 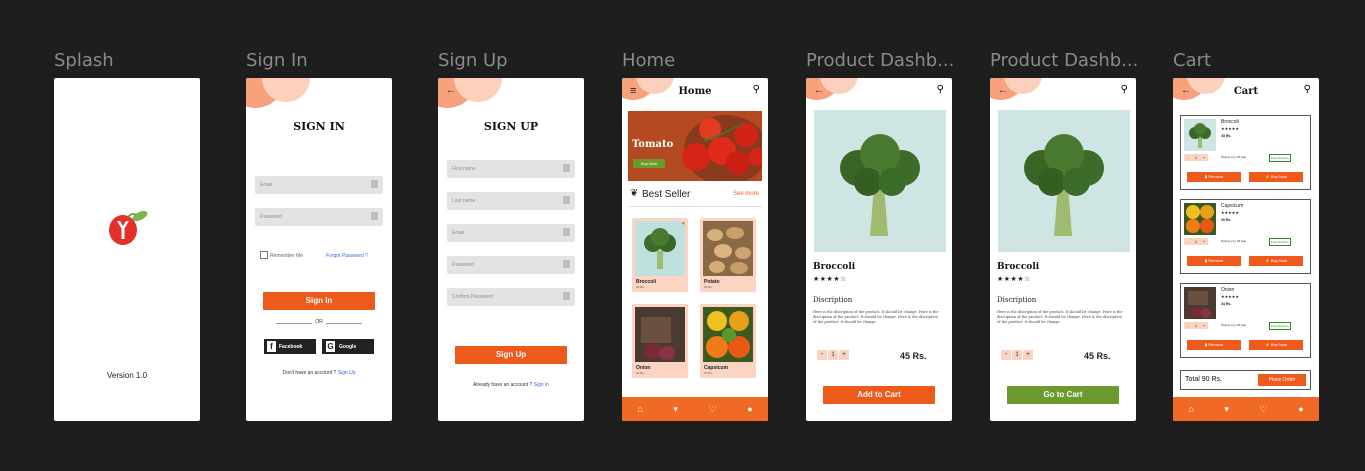 I want to click on signup-link: Sign Up, so click(x=347, y=373).